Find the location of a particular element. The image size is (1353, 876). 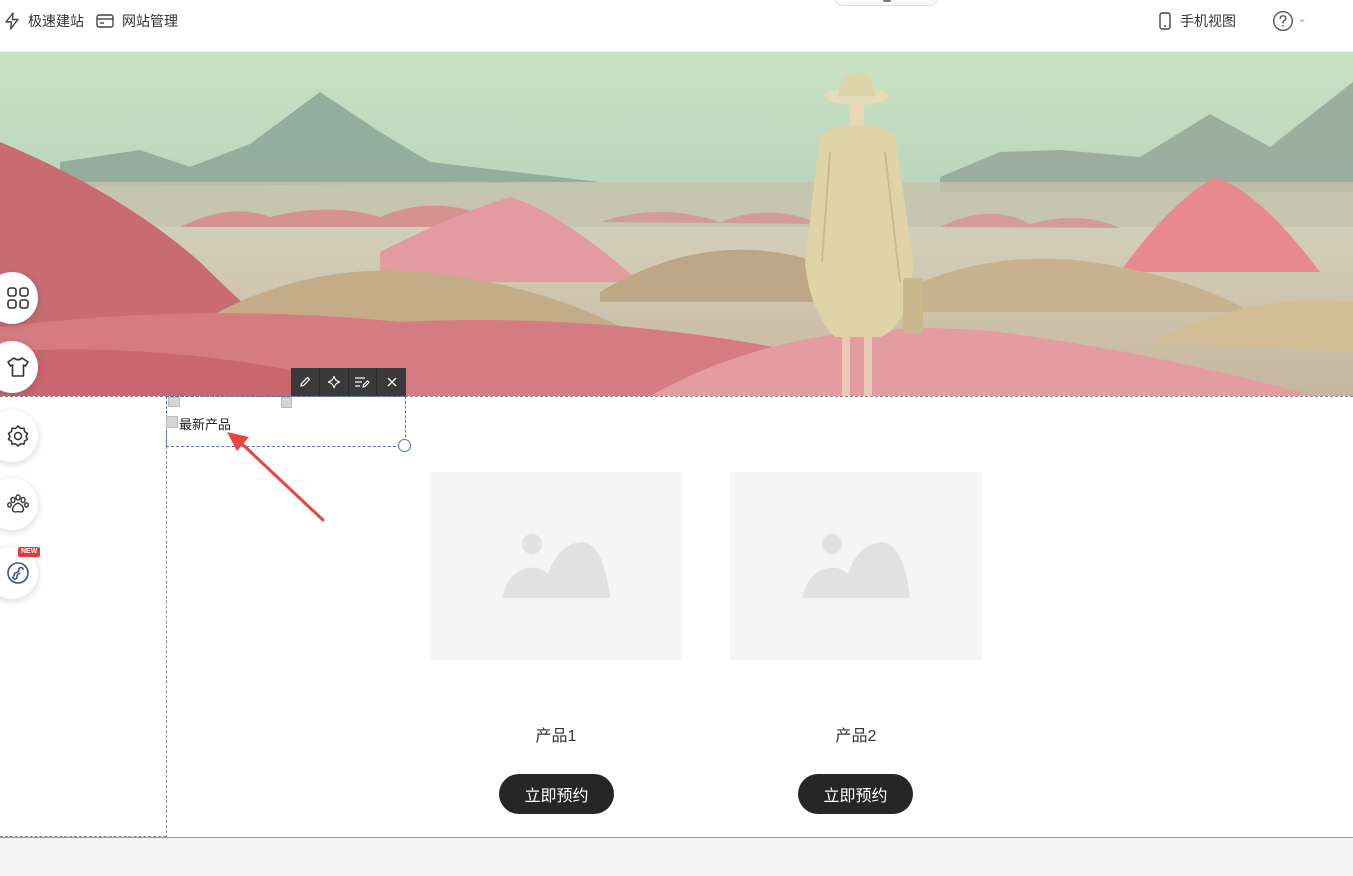

caret-down-icon is located at coordinates (1302, 21).